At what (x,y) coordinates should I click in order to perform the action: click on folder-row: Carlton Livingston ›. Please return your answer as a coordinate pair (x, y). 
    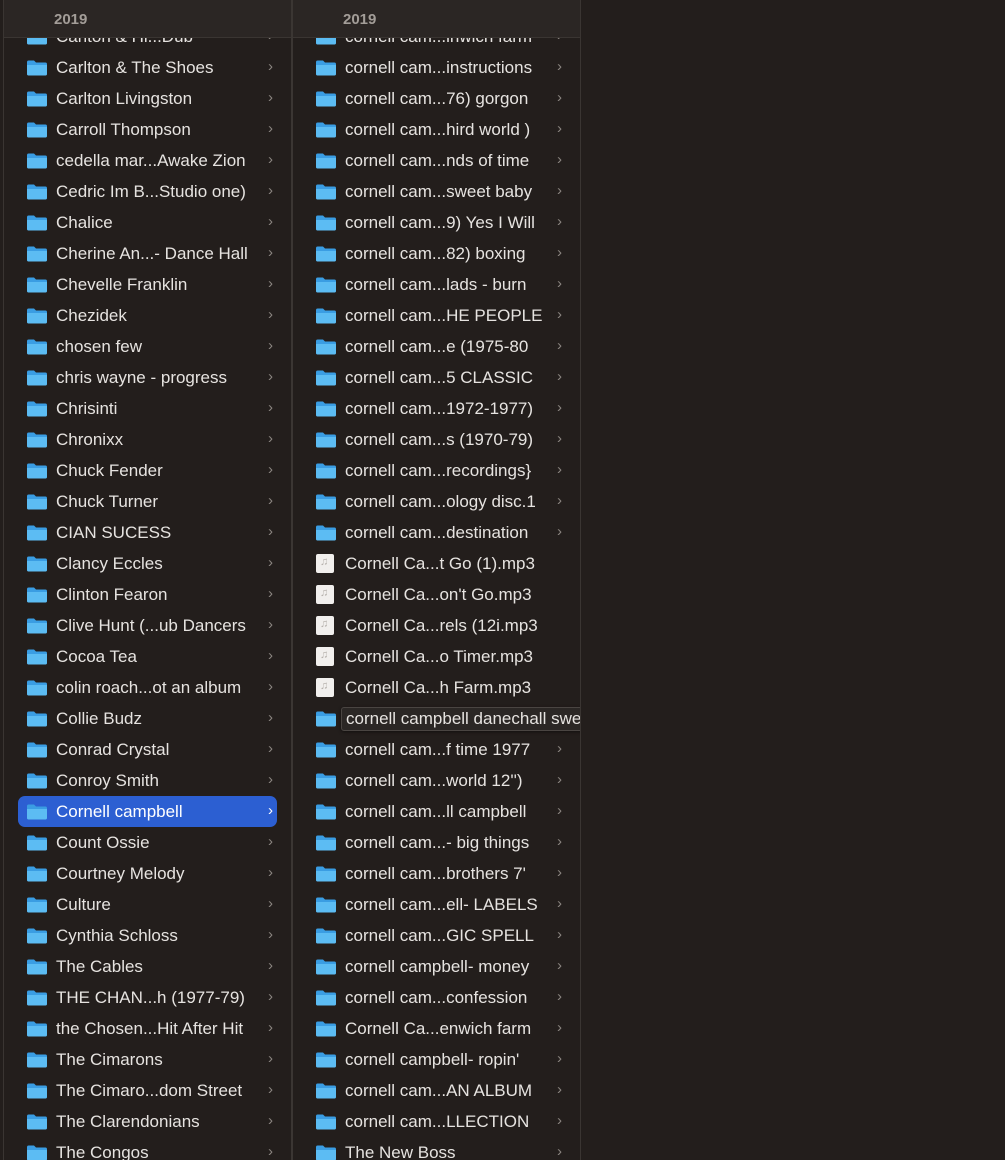
    Looking at the image, I should click on (147, 98).